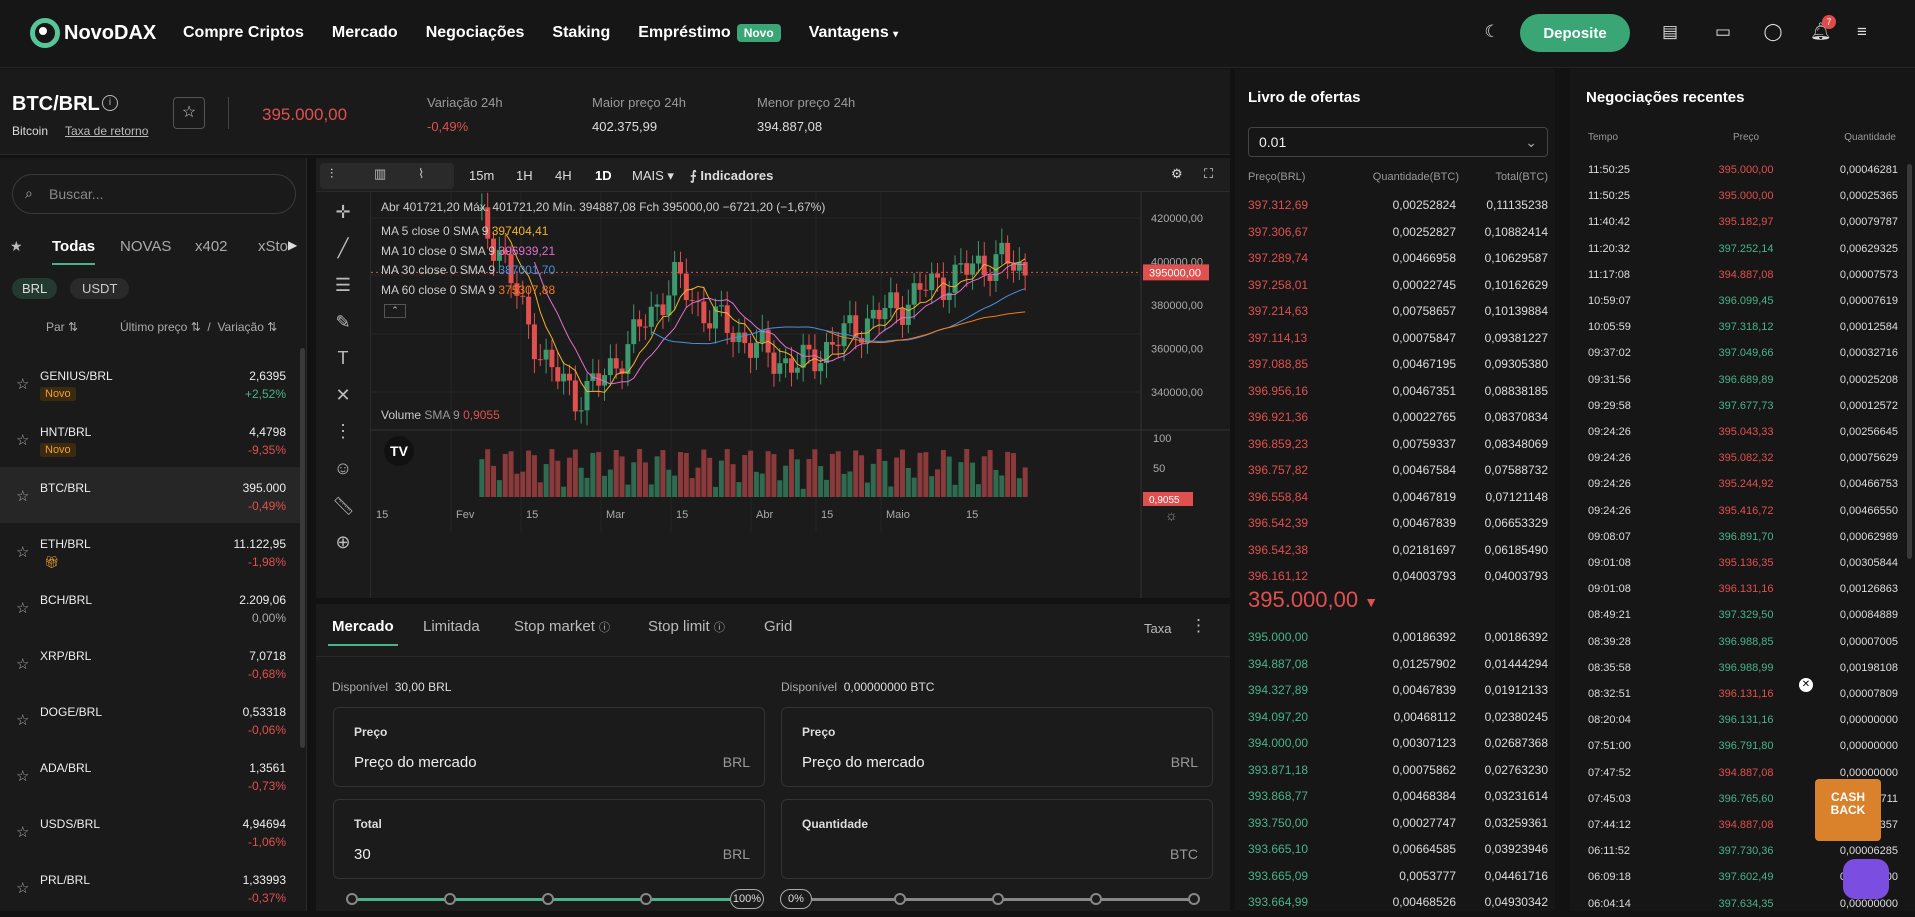 Image resolution: width=1915 pixels, height=917 pixels. What do you see at coordinates (243, 33) in the screenshot?
I see `nav-compre-criptos: Compre Criptos` at bounding box center [243, 33].